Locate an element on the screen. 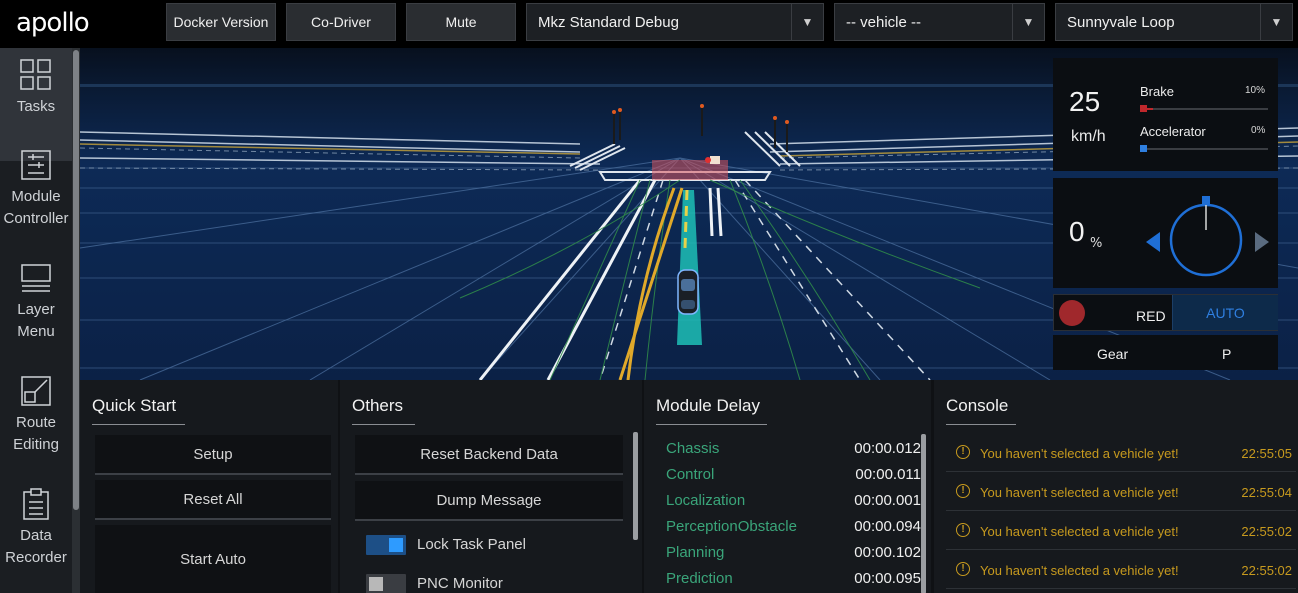 The image size is (1298, 593). reset-all-button: Reset All is located at coordinates (213, 500).